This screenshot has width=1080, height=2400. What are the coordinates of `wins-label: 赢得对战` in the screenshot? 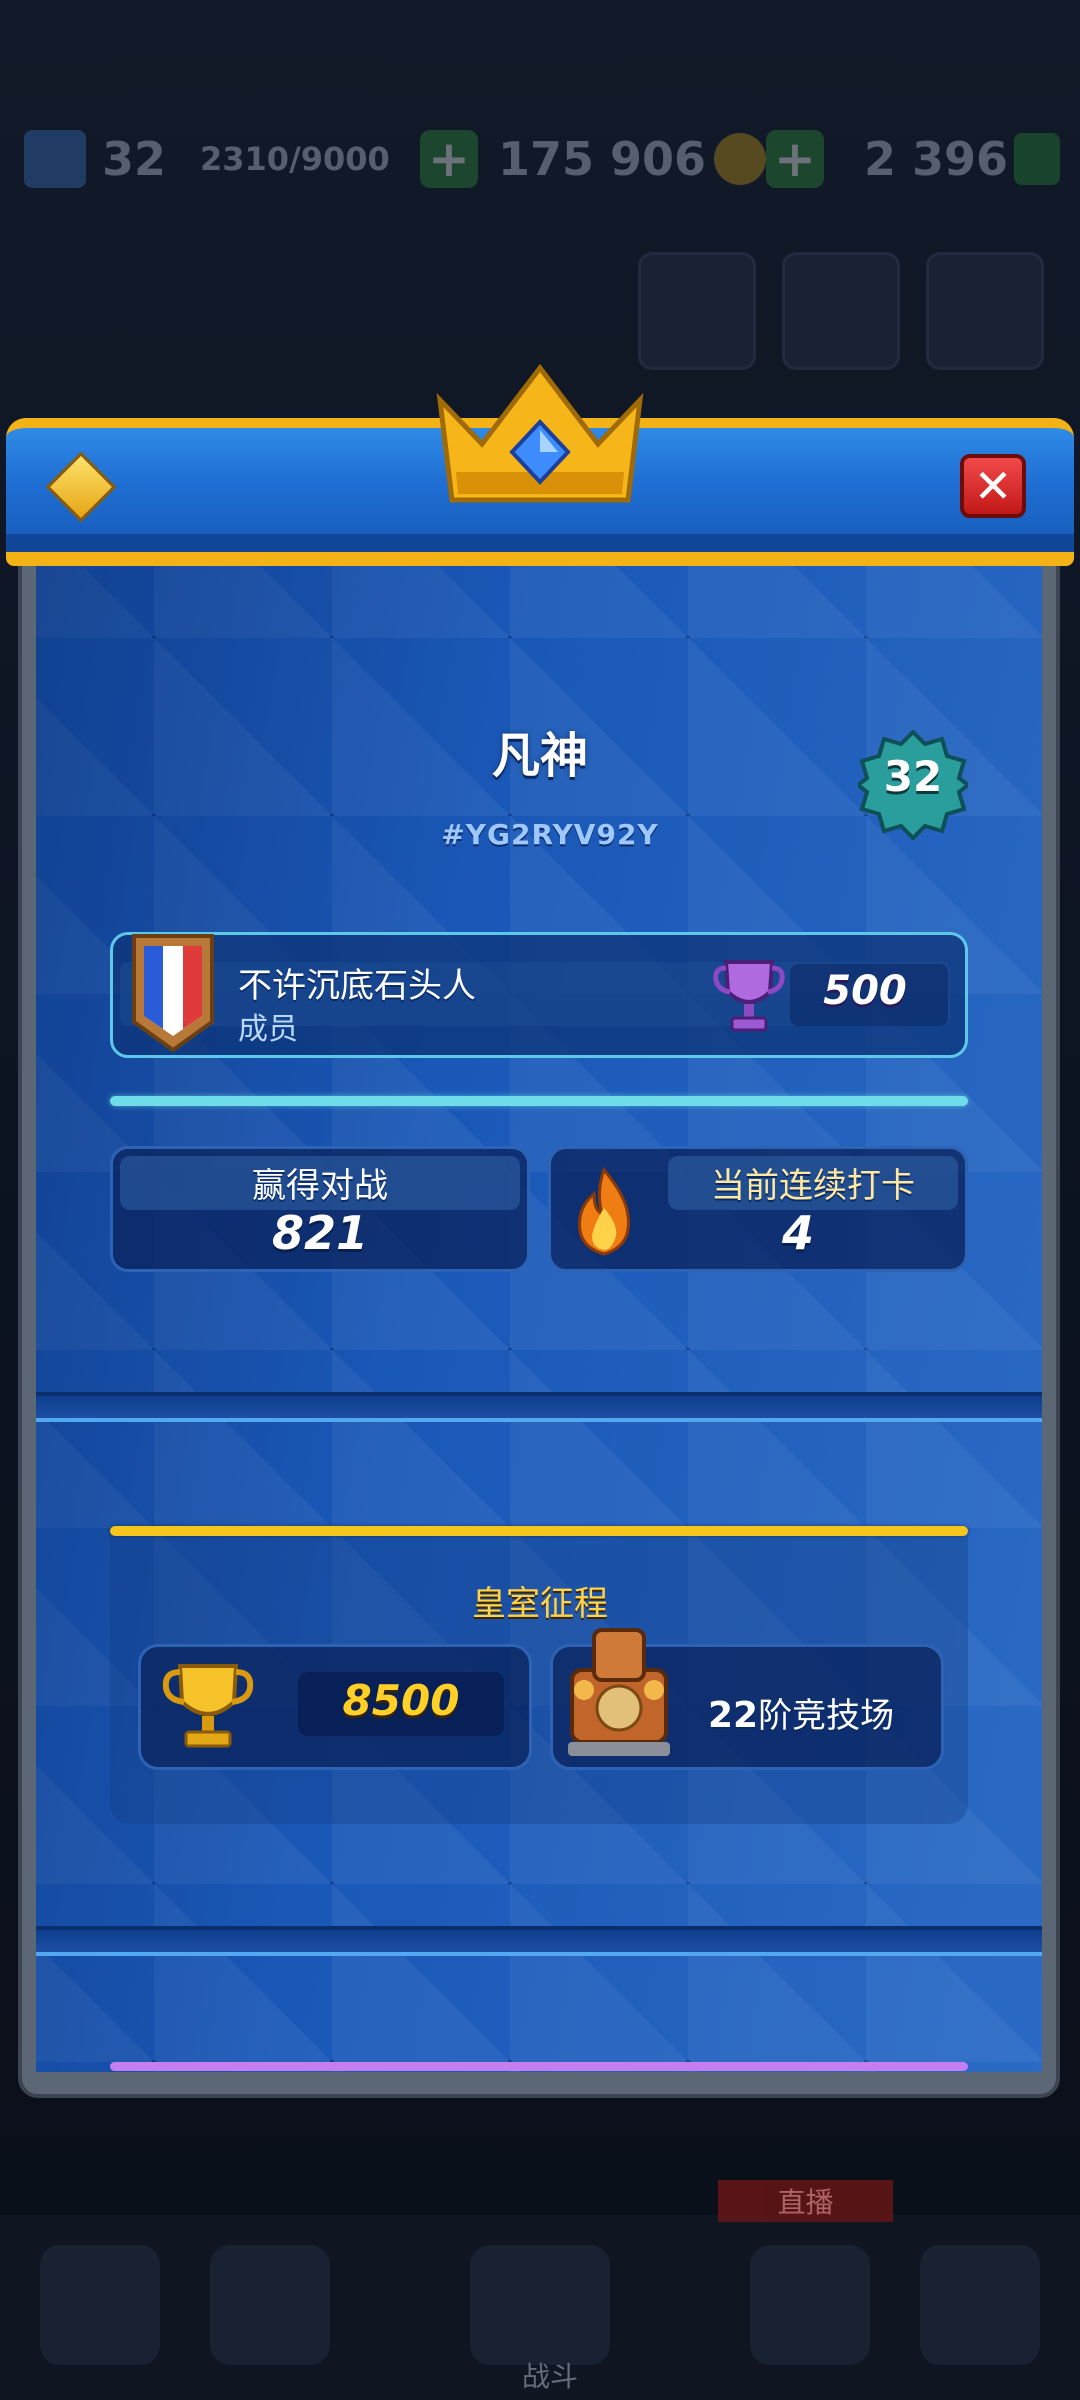 It's located at (320, 1186).